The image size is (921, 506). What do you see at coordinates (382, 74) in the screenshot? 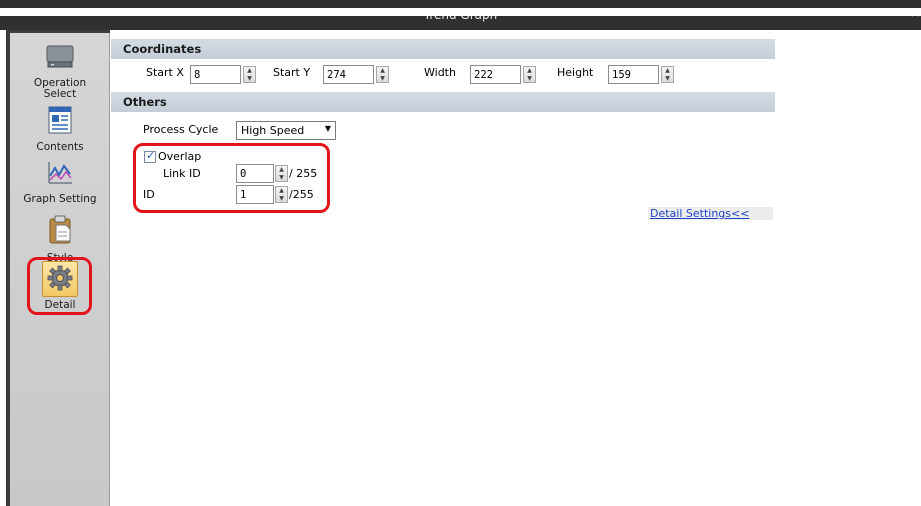
I see `start-y-spin-arrows: ▲ ▼` at bounding box center [382, 74].